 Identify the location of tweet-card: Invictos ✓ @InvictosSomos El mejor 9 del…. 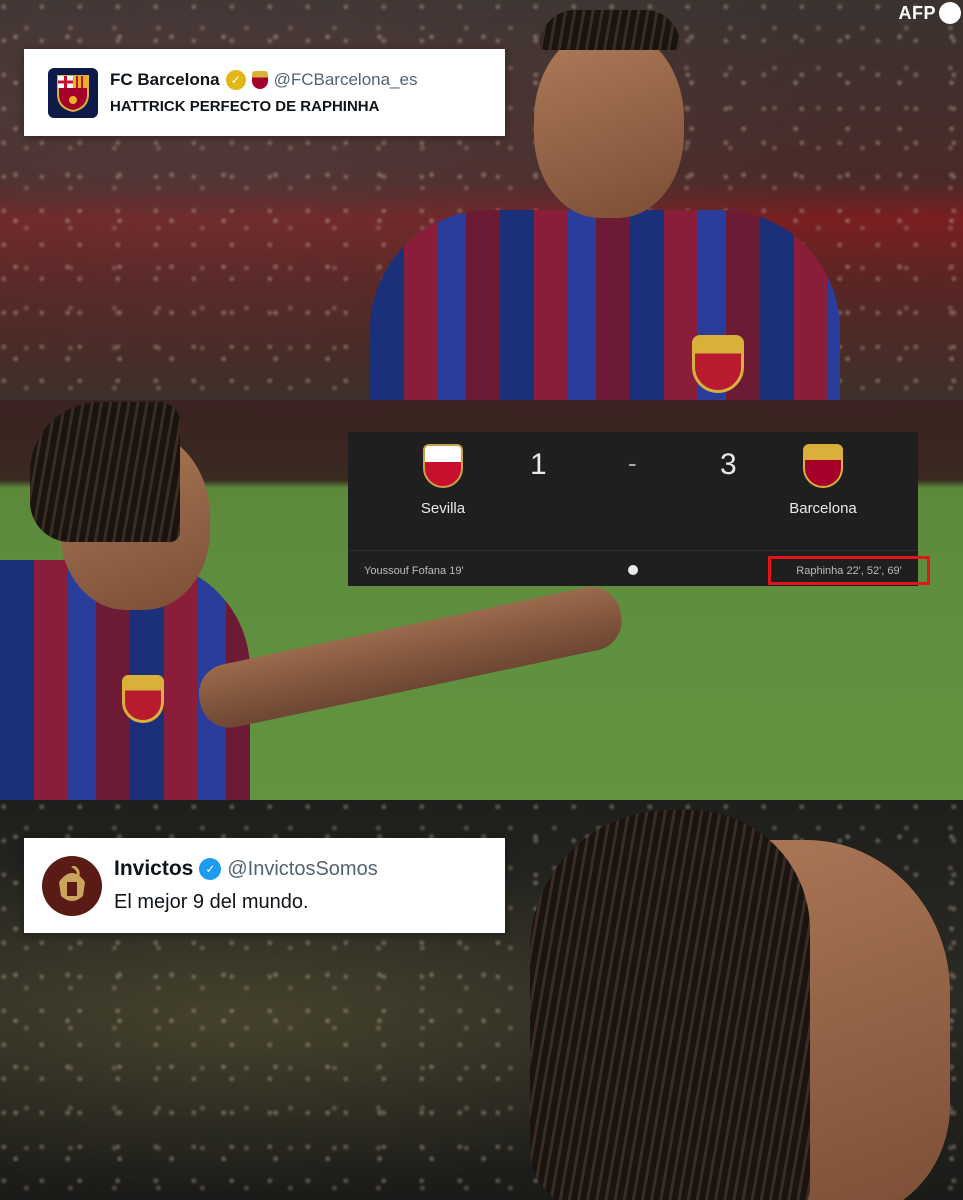
(264, 885).